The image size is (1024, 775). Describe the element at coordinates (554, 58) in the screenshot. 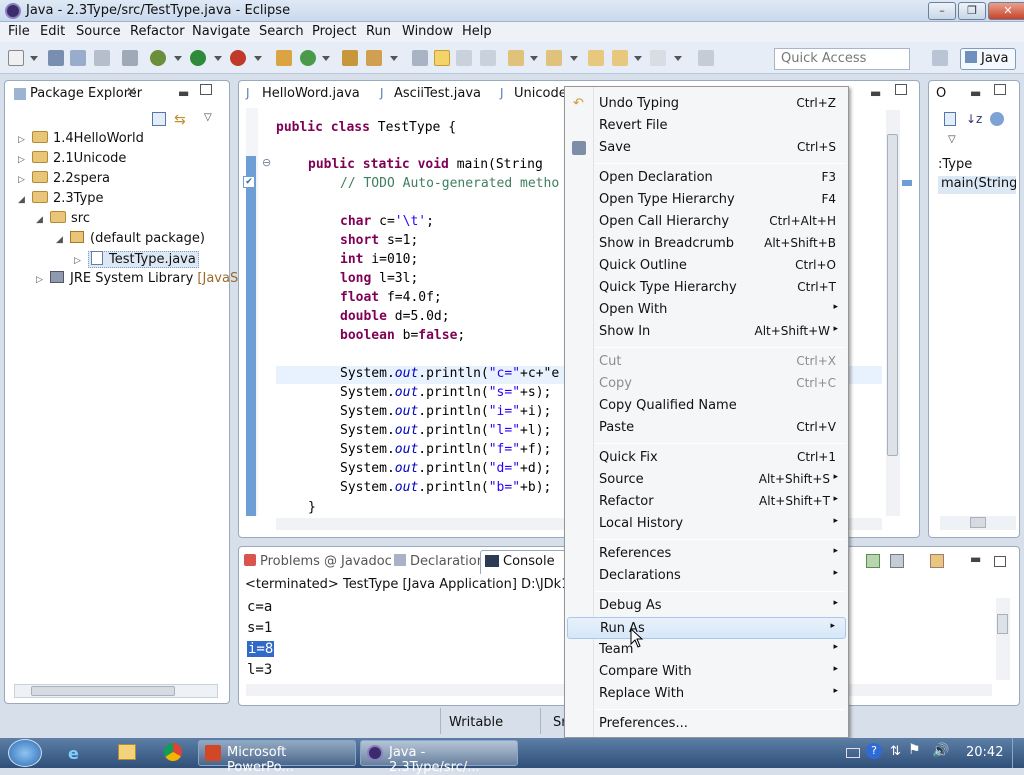

I see `previous-annotation-icon` at that location.